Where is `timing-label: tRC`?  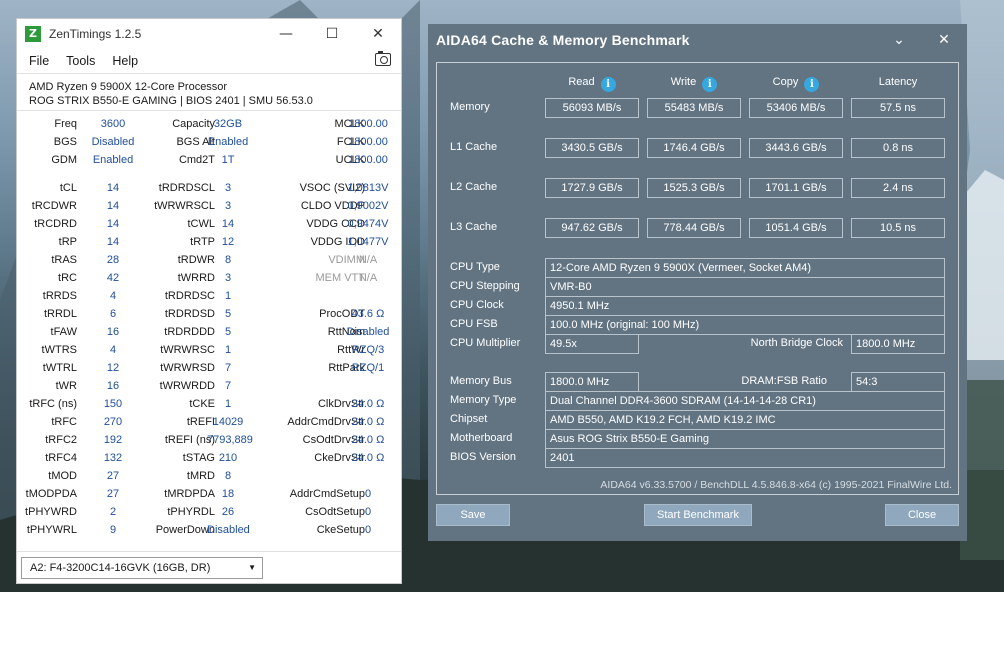 timing-label: tRC is located at coordinates (67, 278).